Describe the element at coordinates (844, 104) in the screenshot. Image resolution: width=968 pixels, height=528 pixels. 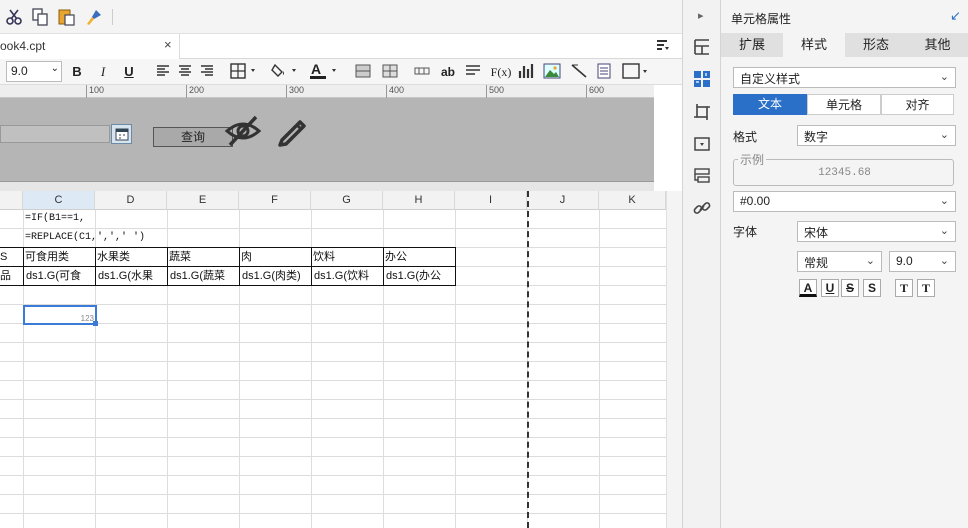
I see `segment-cell: 单元格` at that location.